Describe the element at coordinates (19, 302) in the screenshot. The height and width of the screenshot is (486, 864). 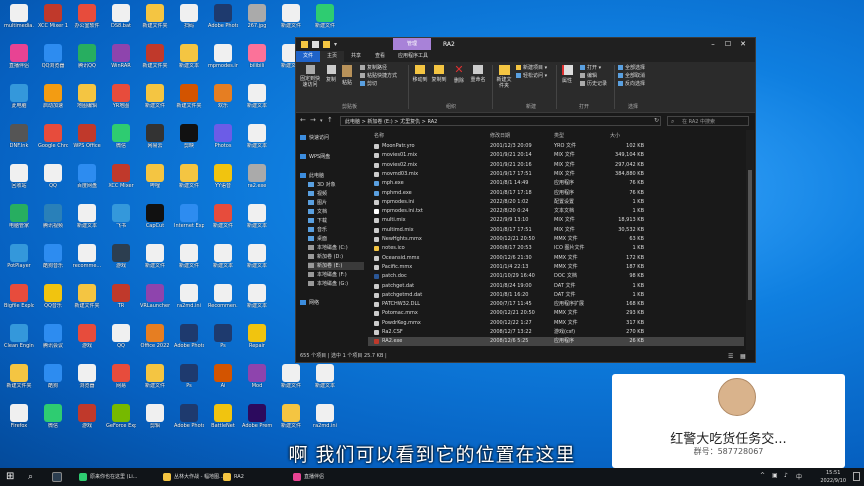
I see `desktop-icon: Bigfile Explorer` at that location.